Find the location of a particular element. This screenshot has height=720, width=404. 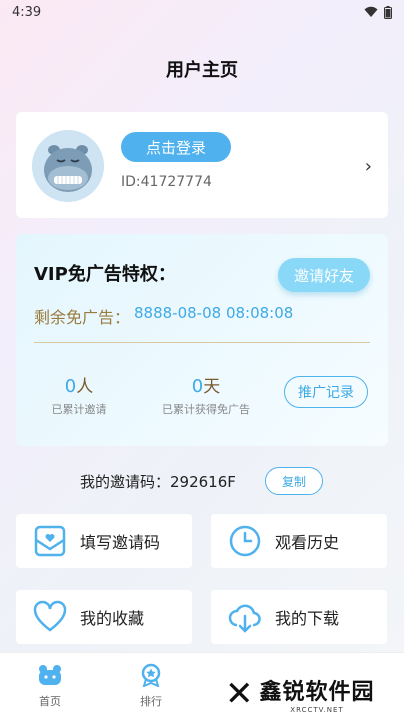

watermark-cn: 鑫锐软件园 is located at coordinates (317, 692).